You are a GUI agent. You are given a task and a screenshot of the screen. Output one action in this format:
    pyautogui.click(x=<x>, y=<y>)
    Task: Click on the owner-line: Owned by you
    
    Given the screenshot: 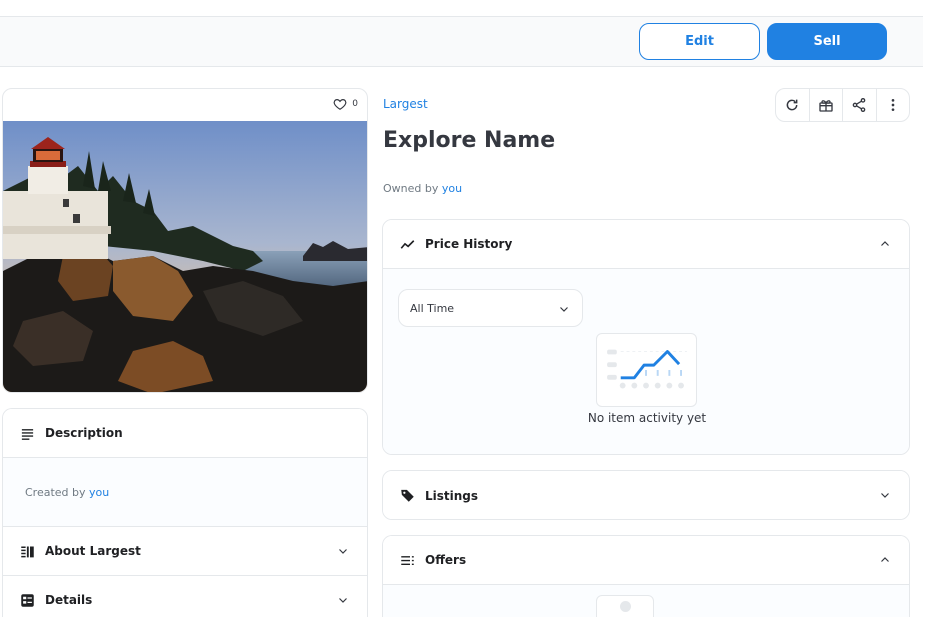 What is the action you would take?
    pyautogui.click(x=422, y=188)
    